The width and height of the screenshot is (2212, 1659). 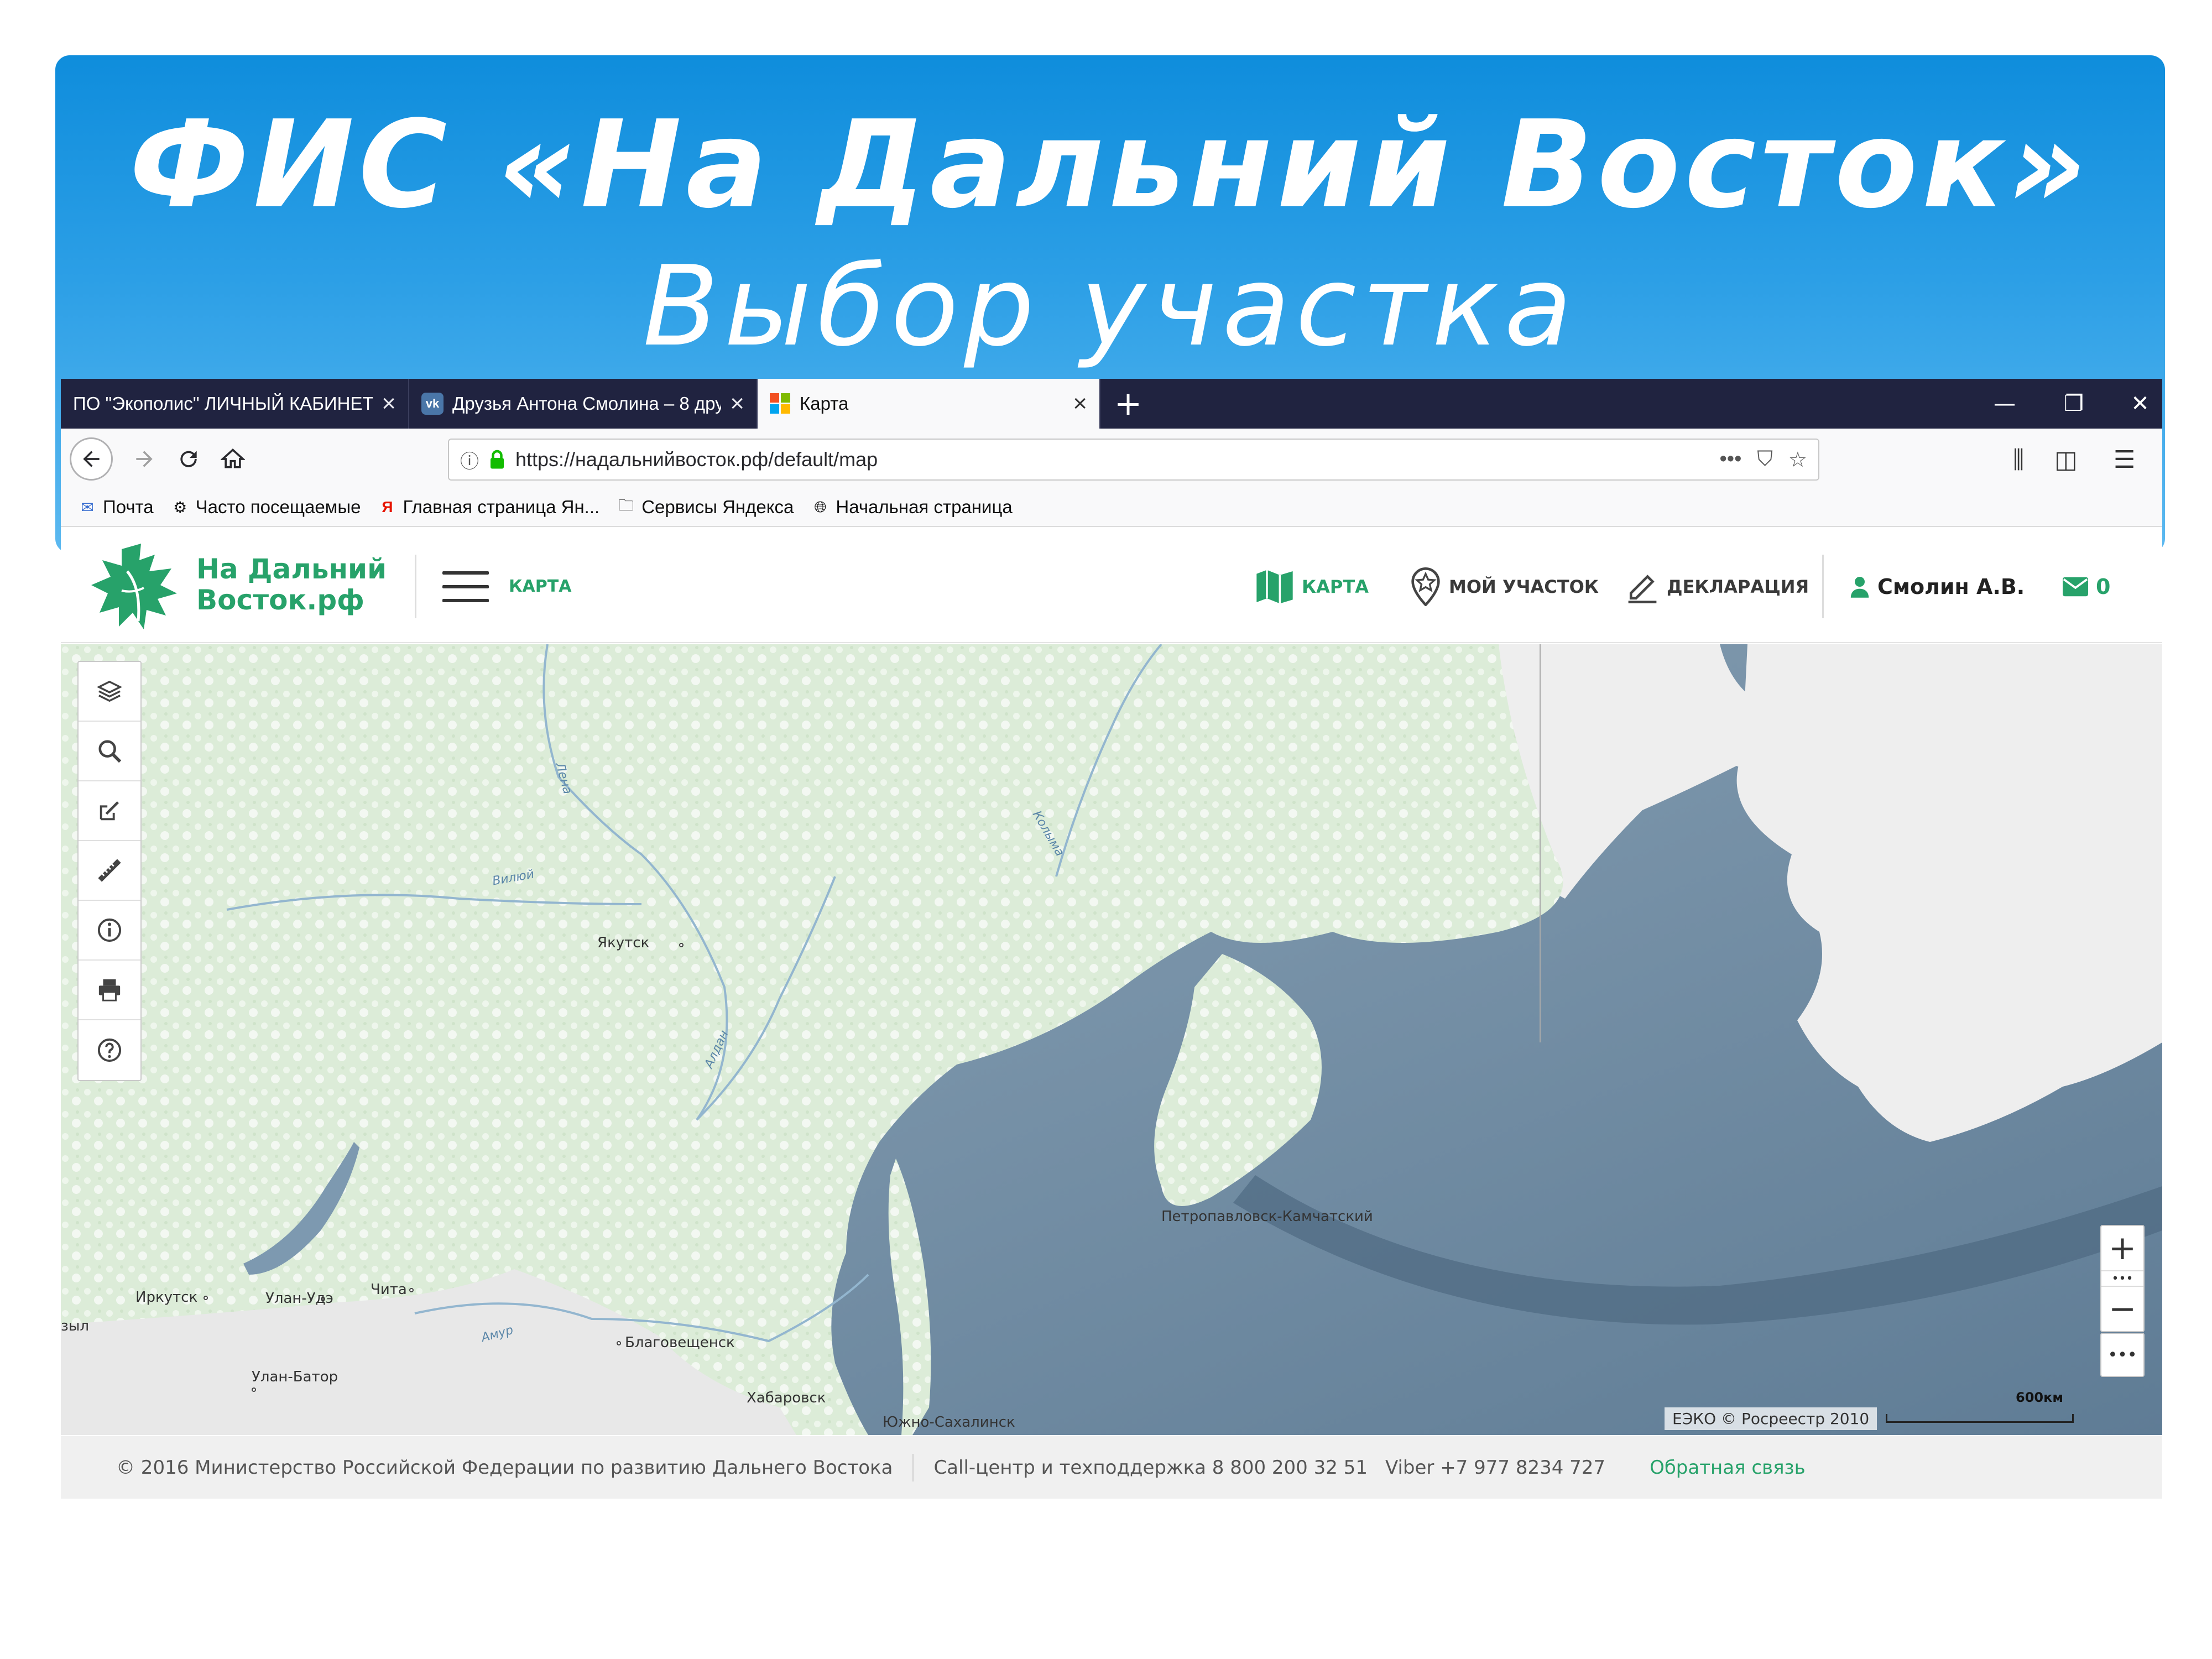 I want to click on feedback-link: Обратная связь, so click(x=1728, y=1468).